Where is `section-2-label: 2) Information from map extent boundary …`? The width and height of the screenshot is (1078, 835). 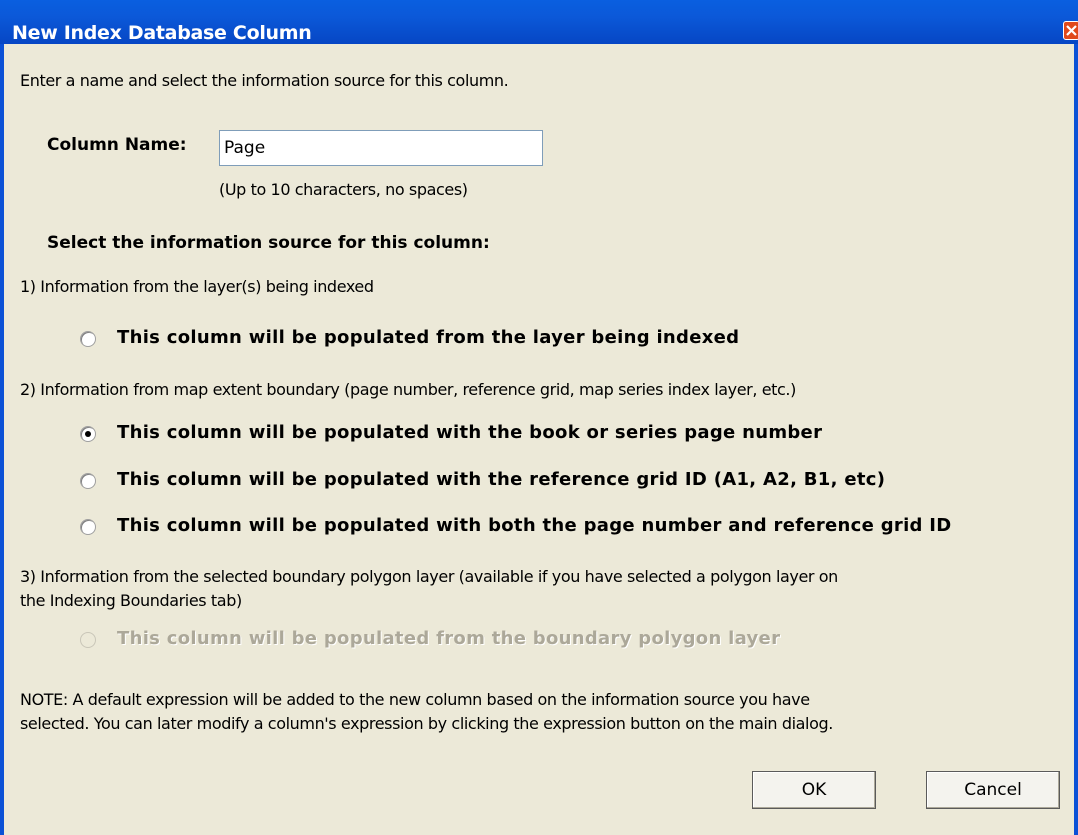
section-2-label: 2) Information from map extent boundary … is located at coordinates (408, 389).